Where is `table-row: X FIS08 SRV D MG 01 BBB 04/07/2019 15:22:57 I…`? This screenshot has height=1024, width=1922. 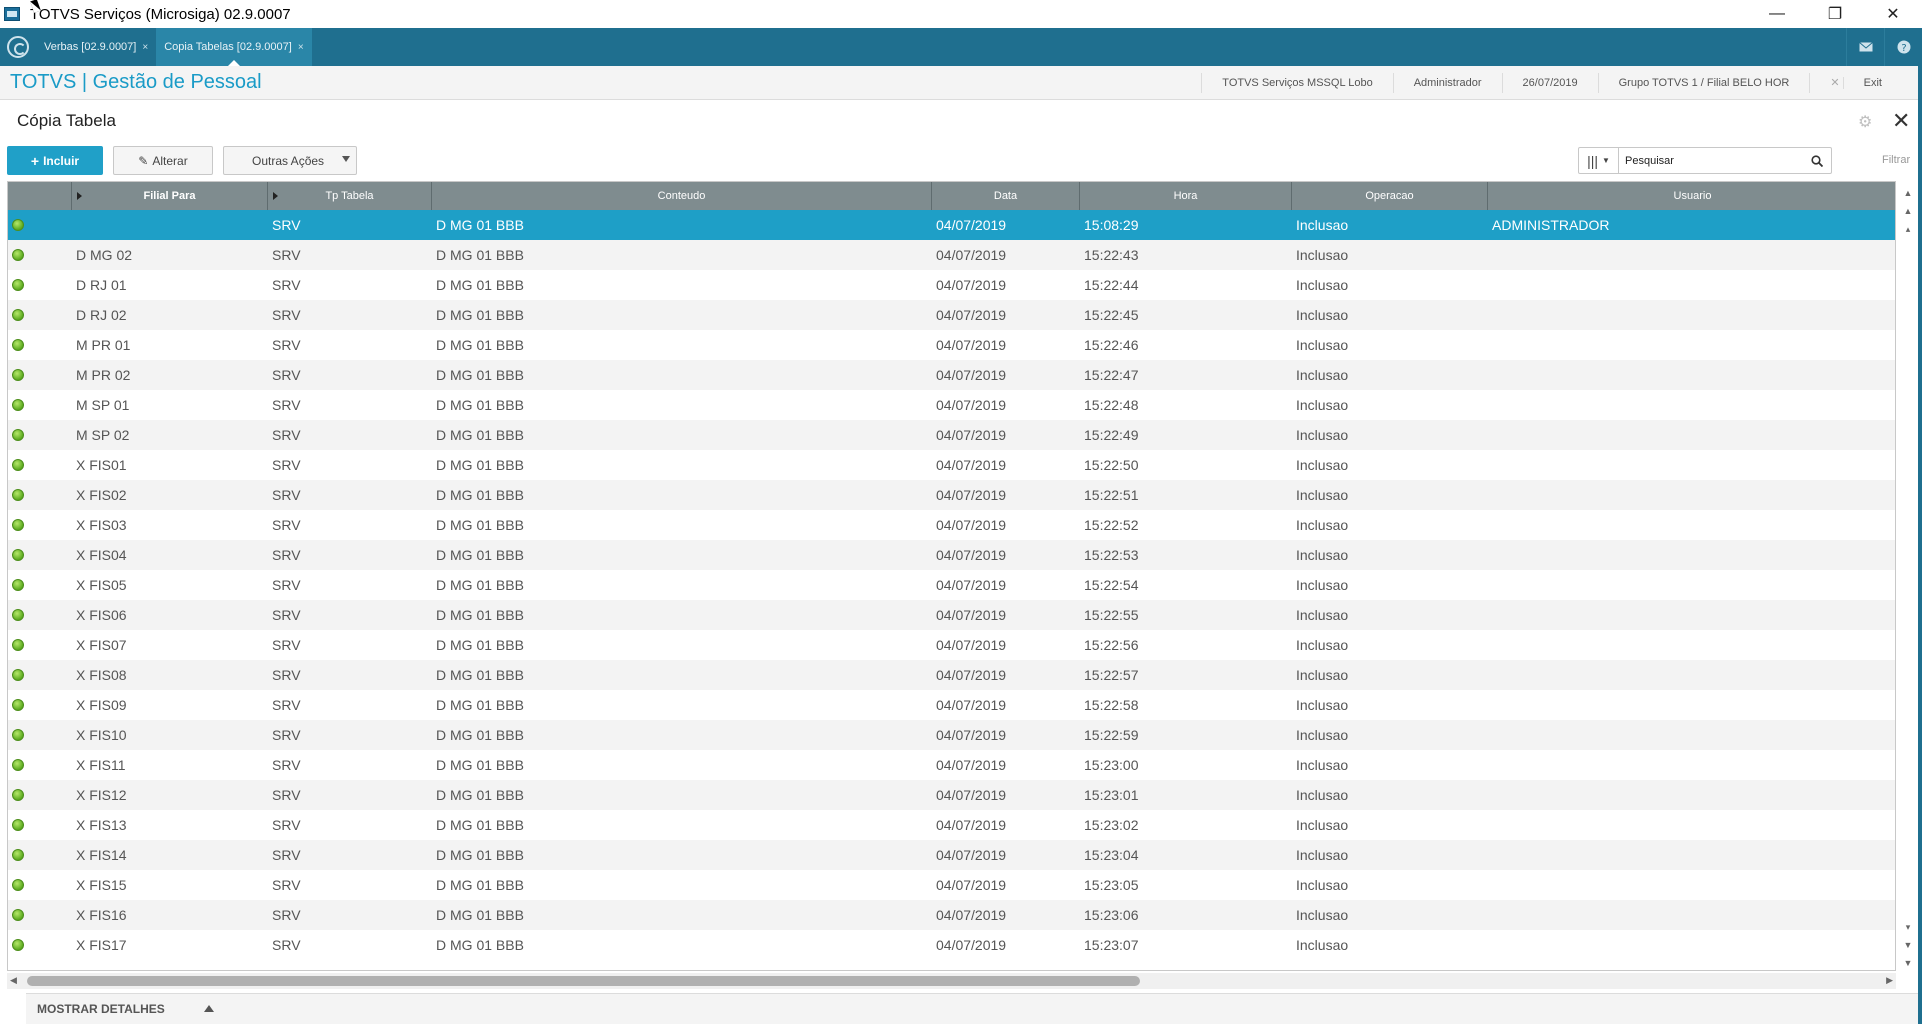
table-row: X FIS08 SRV D MG 01 BBB 04/07/2019 15:22:57 I… is located at coordinates (951, 675).